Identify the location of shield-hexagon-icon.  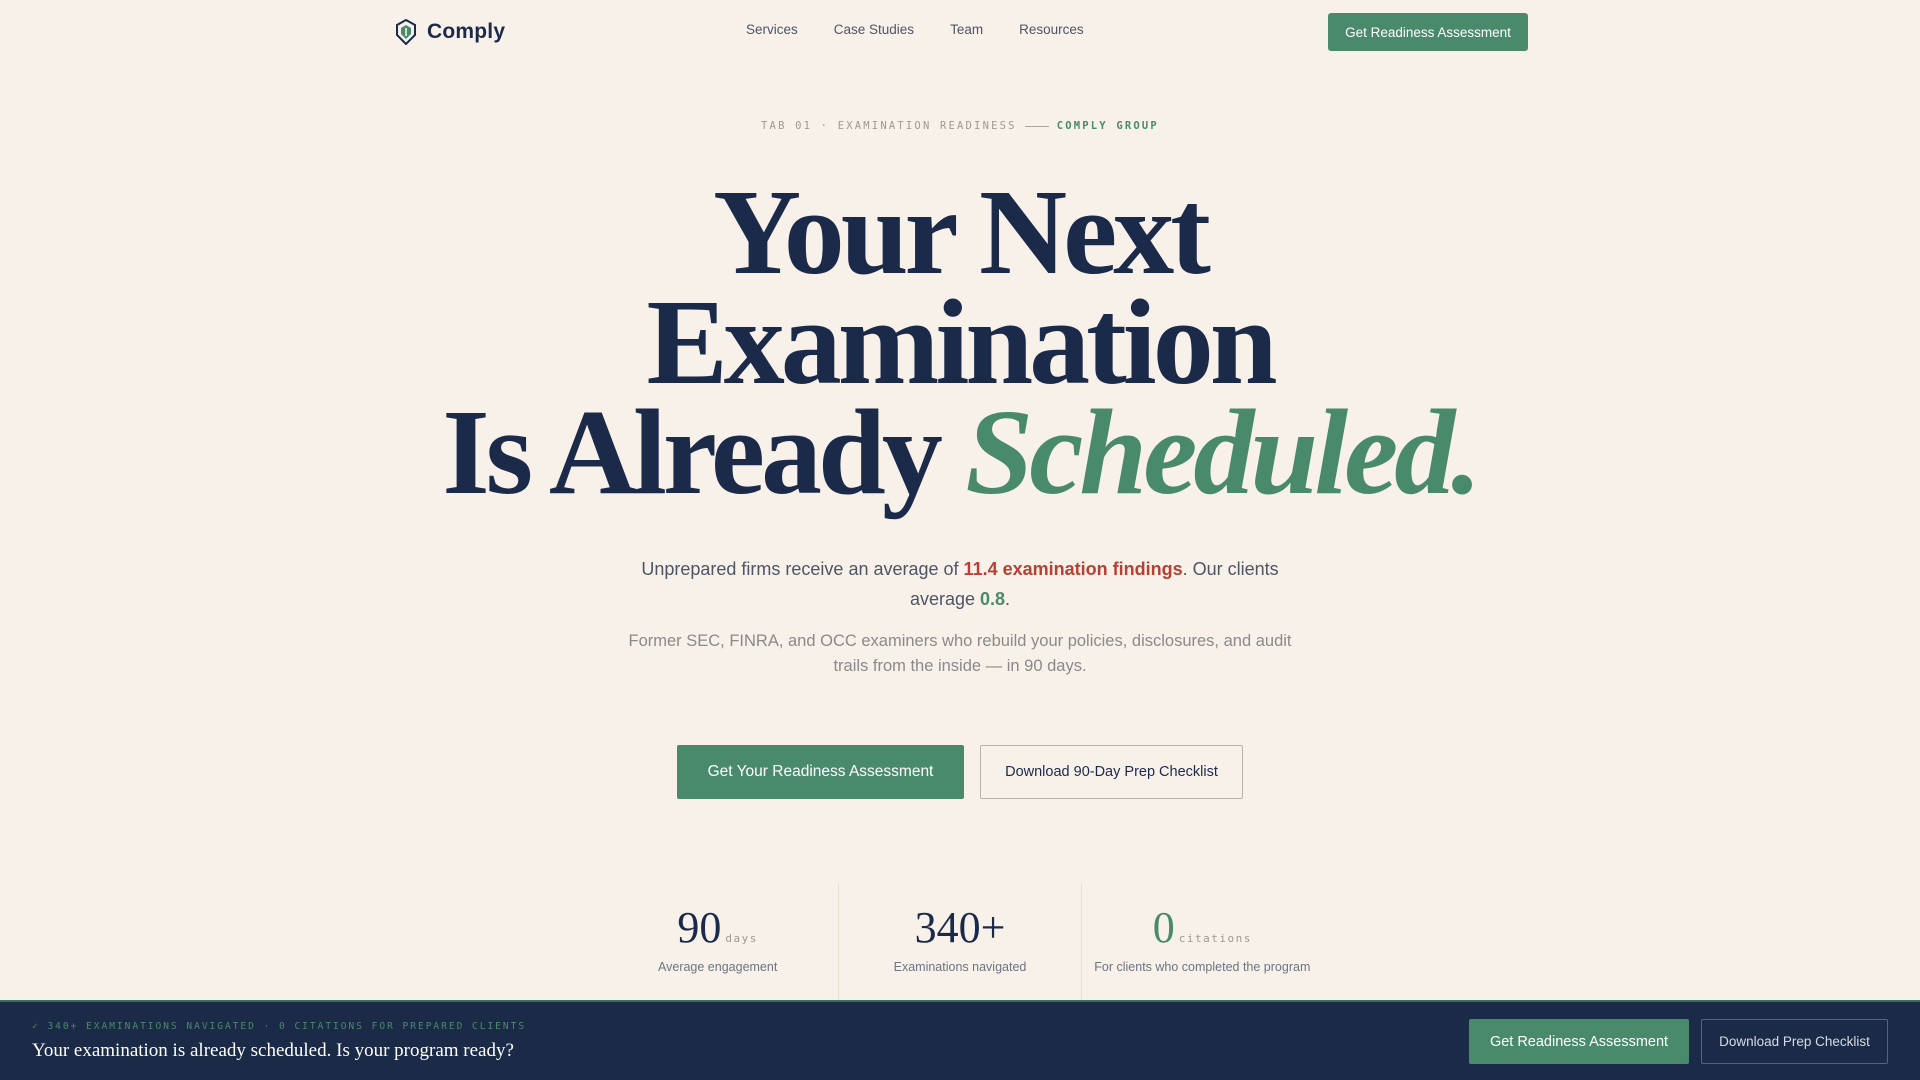
(406, 32).